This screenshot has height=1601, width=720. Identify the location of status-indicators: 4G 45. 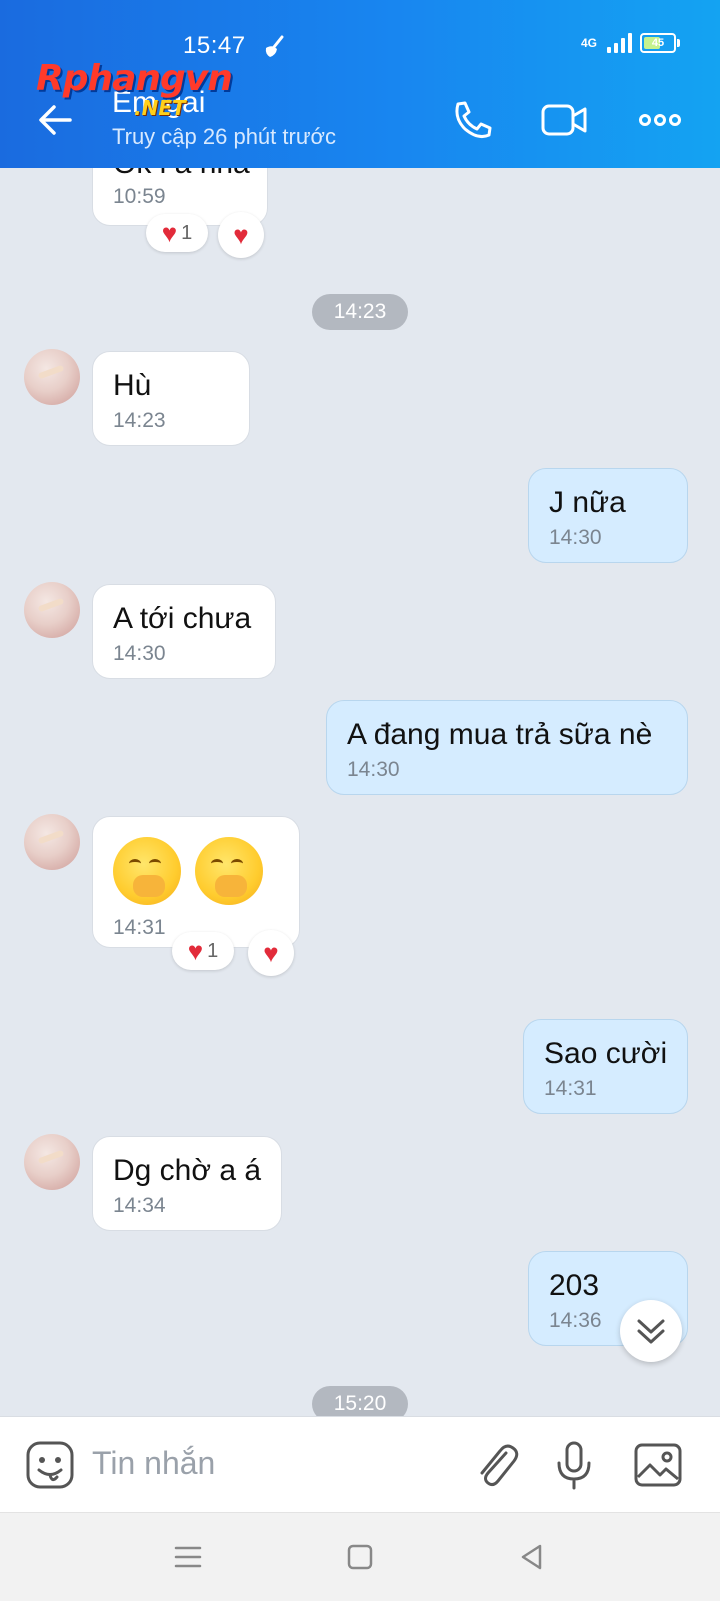
(630, 43).